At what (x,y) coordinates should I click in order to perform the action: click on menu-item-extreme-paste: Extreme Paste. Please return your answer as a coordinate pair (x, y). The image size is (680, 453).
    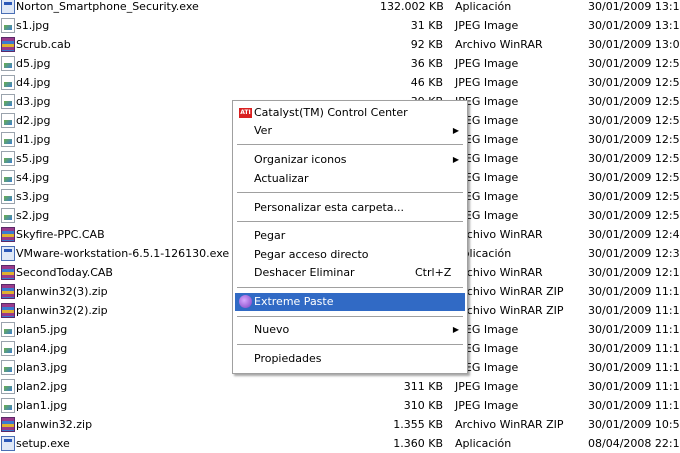
    Looking at the image, I should click on (350, 302).